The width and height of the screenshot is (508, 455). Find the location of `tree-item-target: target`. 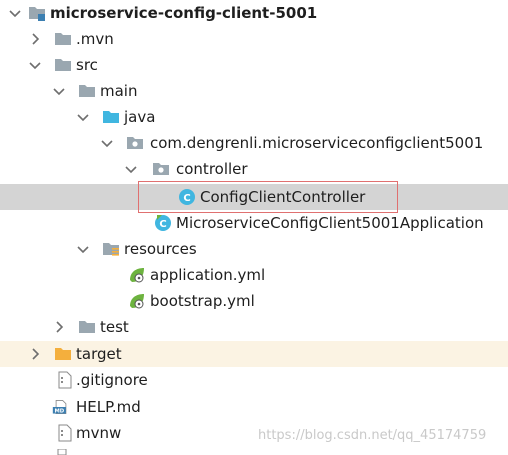

tree-item-target: target is located at coordinates (254, 354).